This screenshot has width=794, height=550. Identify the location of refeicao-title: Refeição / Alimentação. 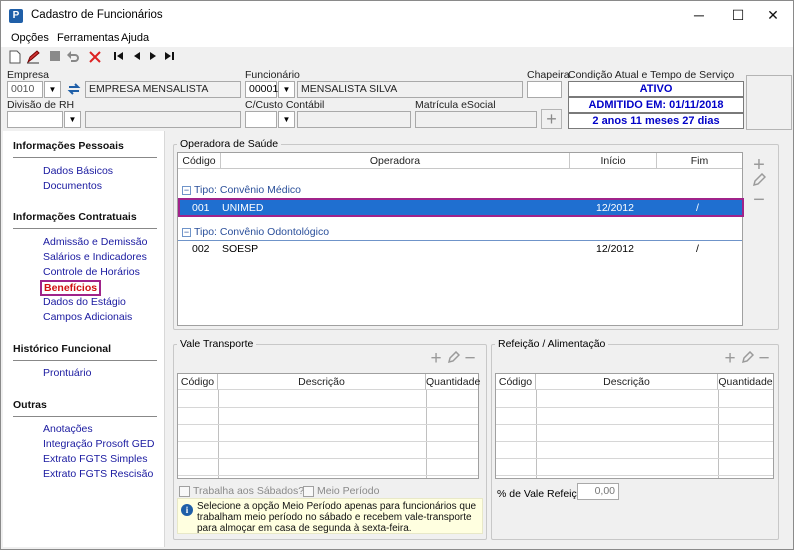
(552, 344).